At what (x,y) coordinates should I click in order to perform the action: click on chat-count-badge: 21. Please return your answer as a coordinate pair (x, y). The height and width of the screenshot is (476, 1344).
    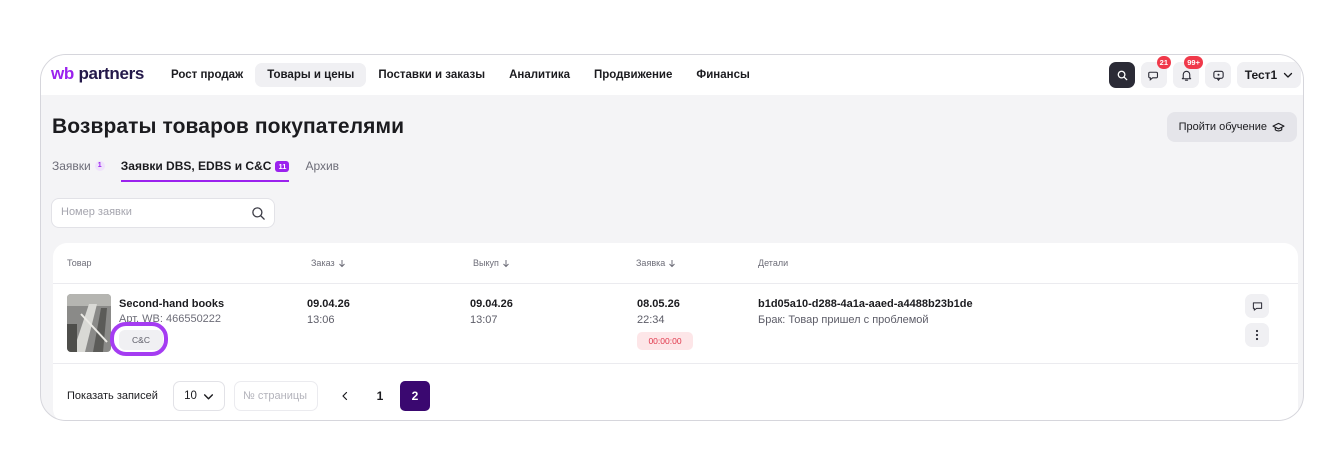
    Looking at the image, I should click on (1163, 62).